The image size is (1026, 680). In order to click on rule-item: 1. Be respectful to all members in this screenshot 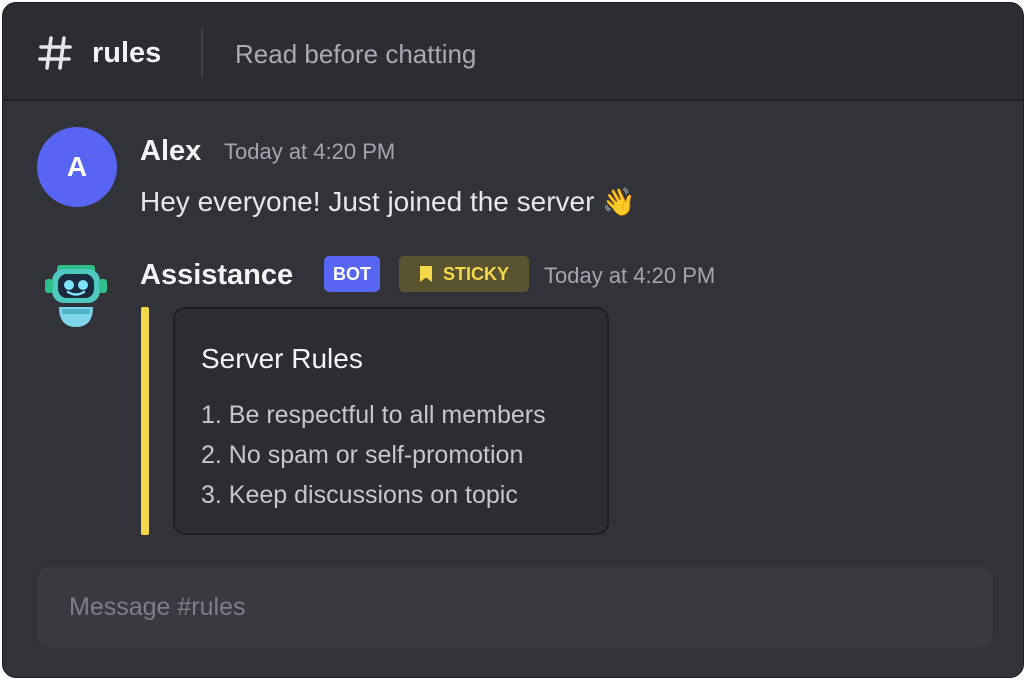, I will do `click(373, 415)`.